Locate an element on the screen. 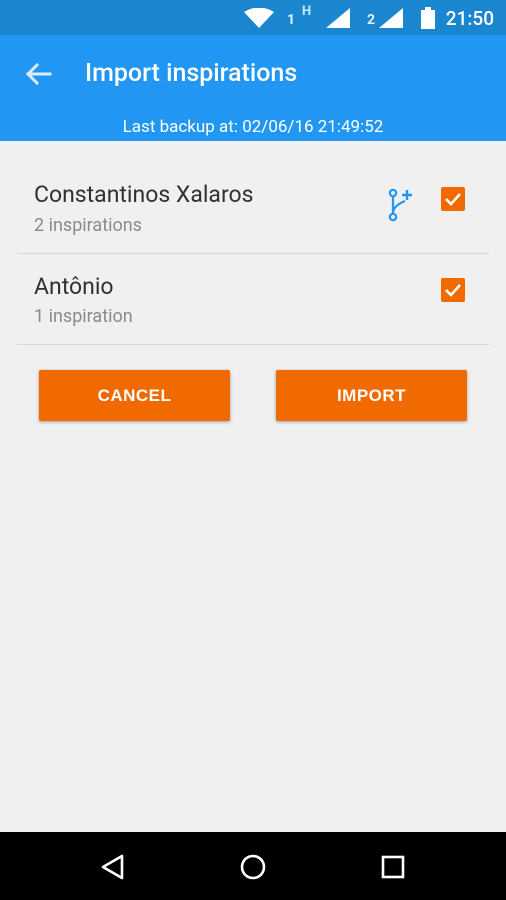 The height and width of the screenshot is (900, 506). network-type-label: H is located at coordinates (307, 11).